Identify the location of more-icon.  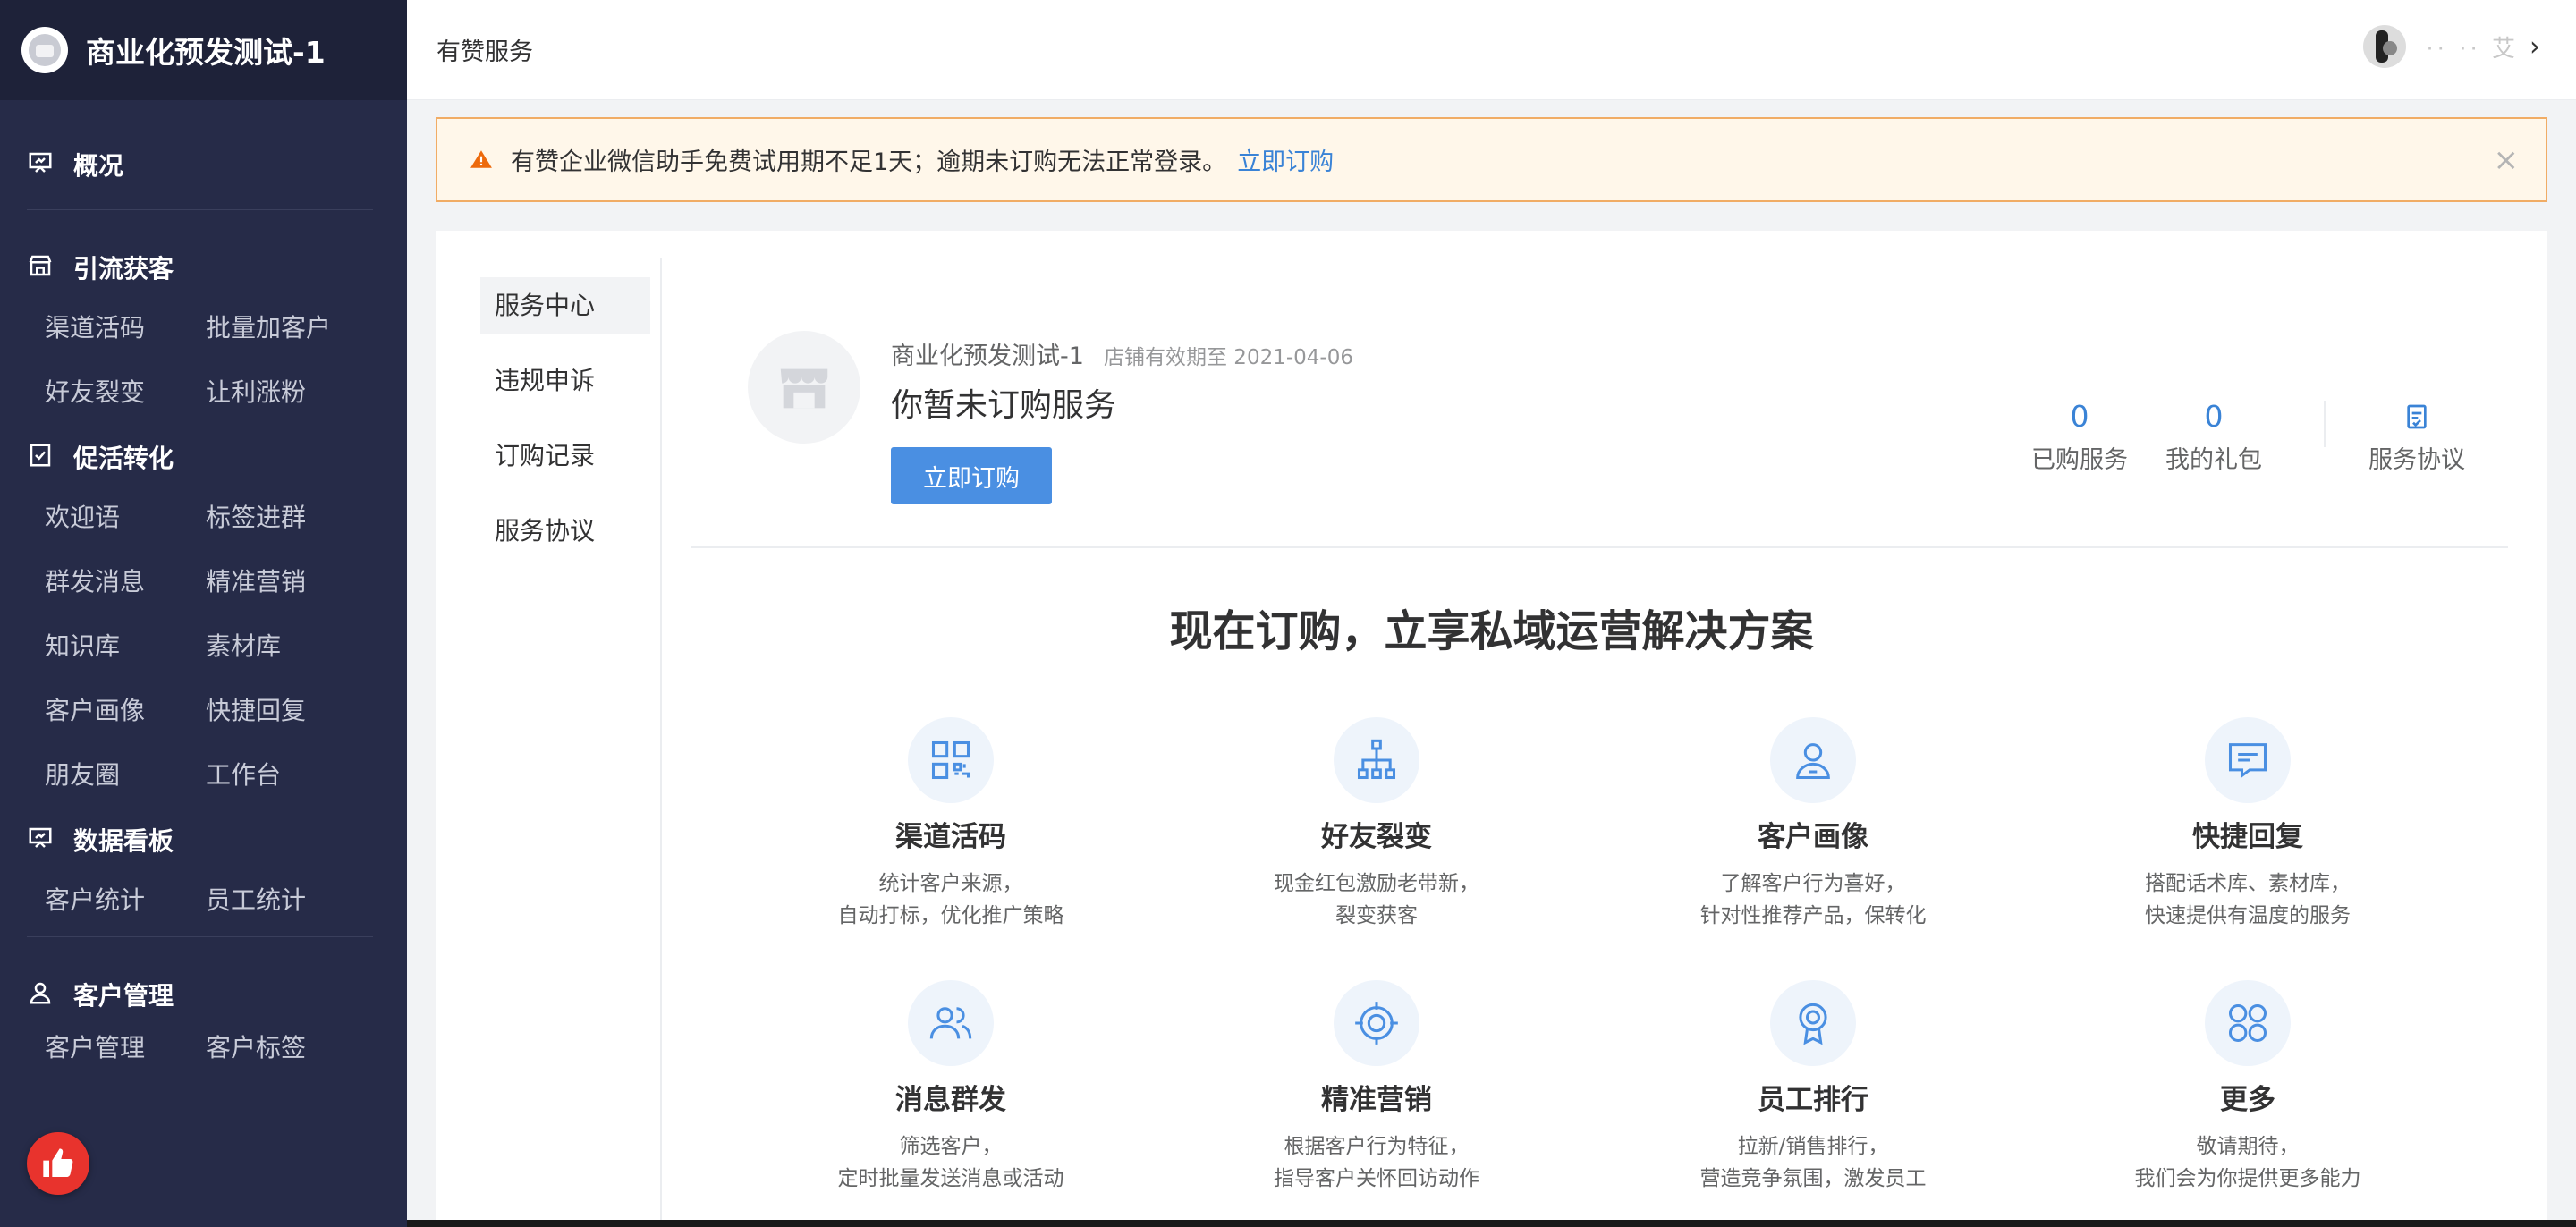
(2248, 1023).